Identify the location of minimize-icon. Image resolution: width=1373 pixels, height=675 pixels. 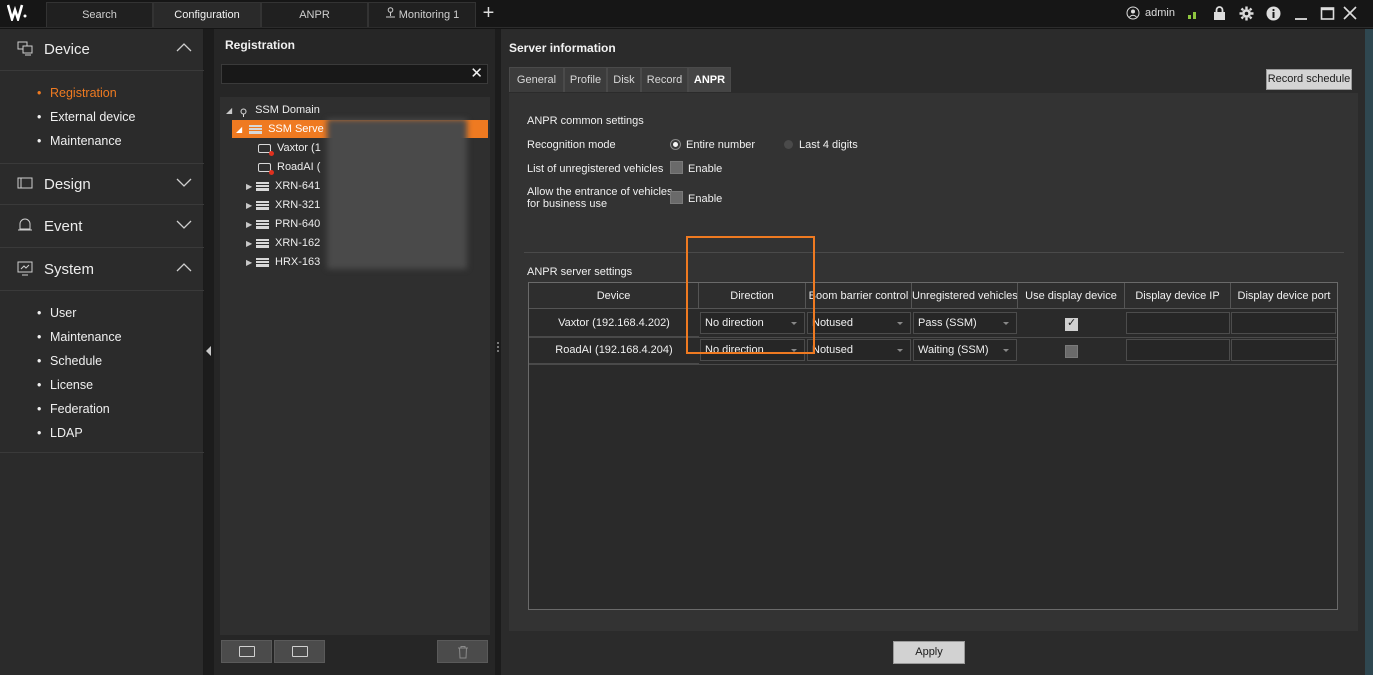
(1301, 15).